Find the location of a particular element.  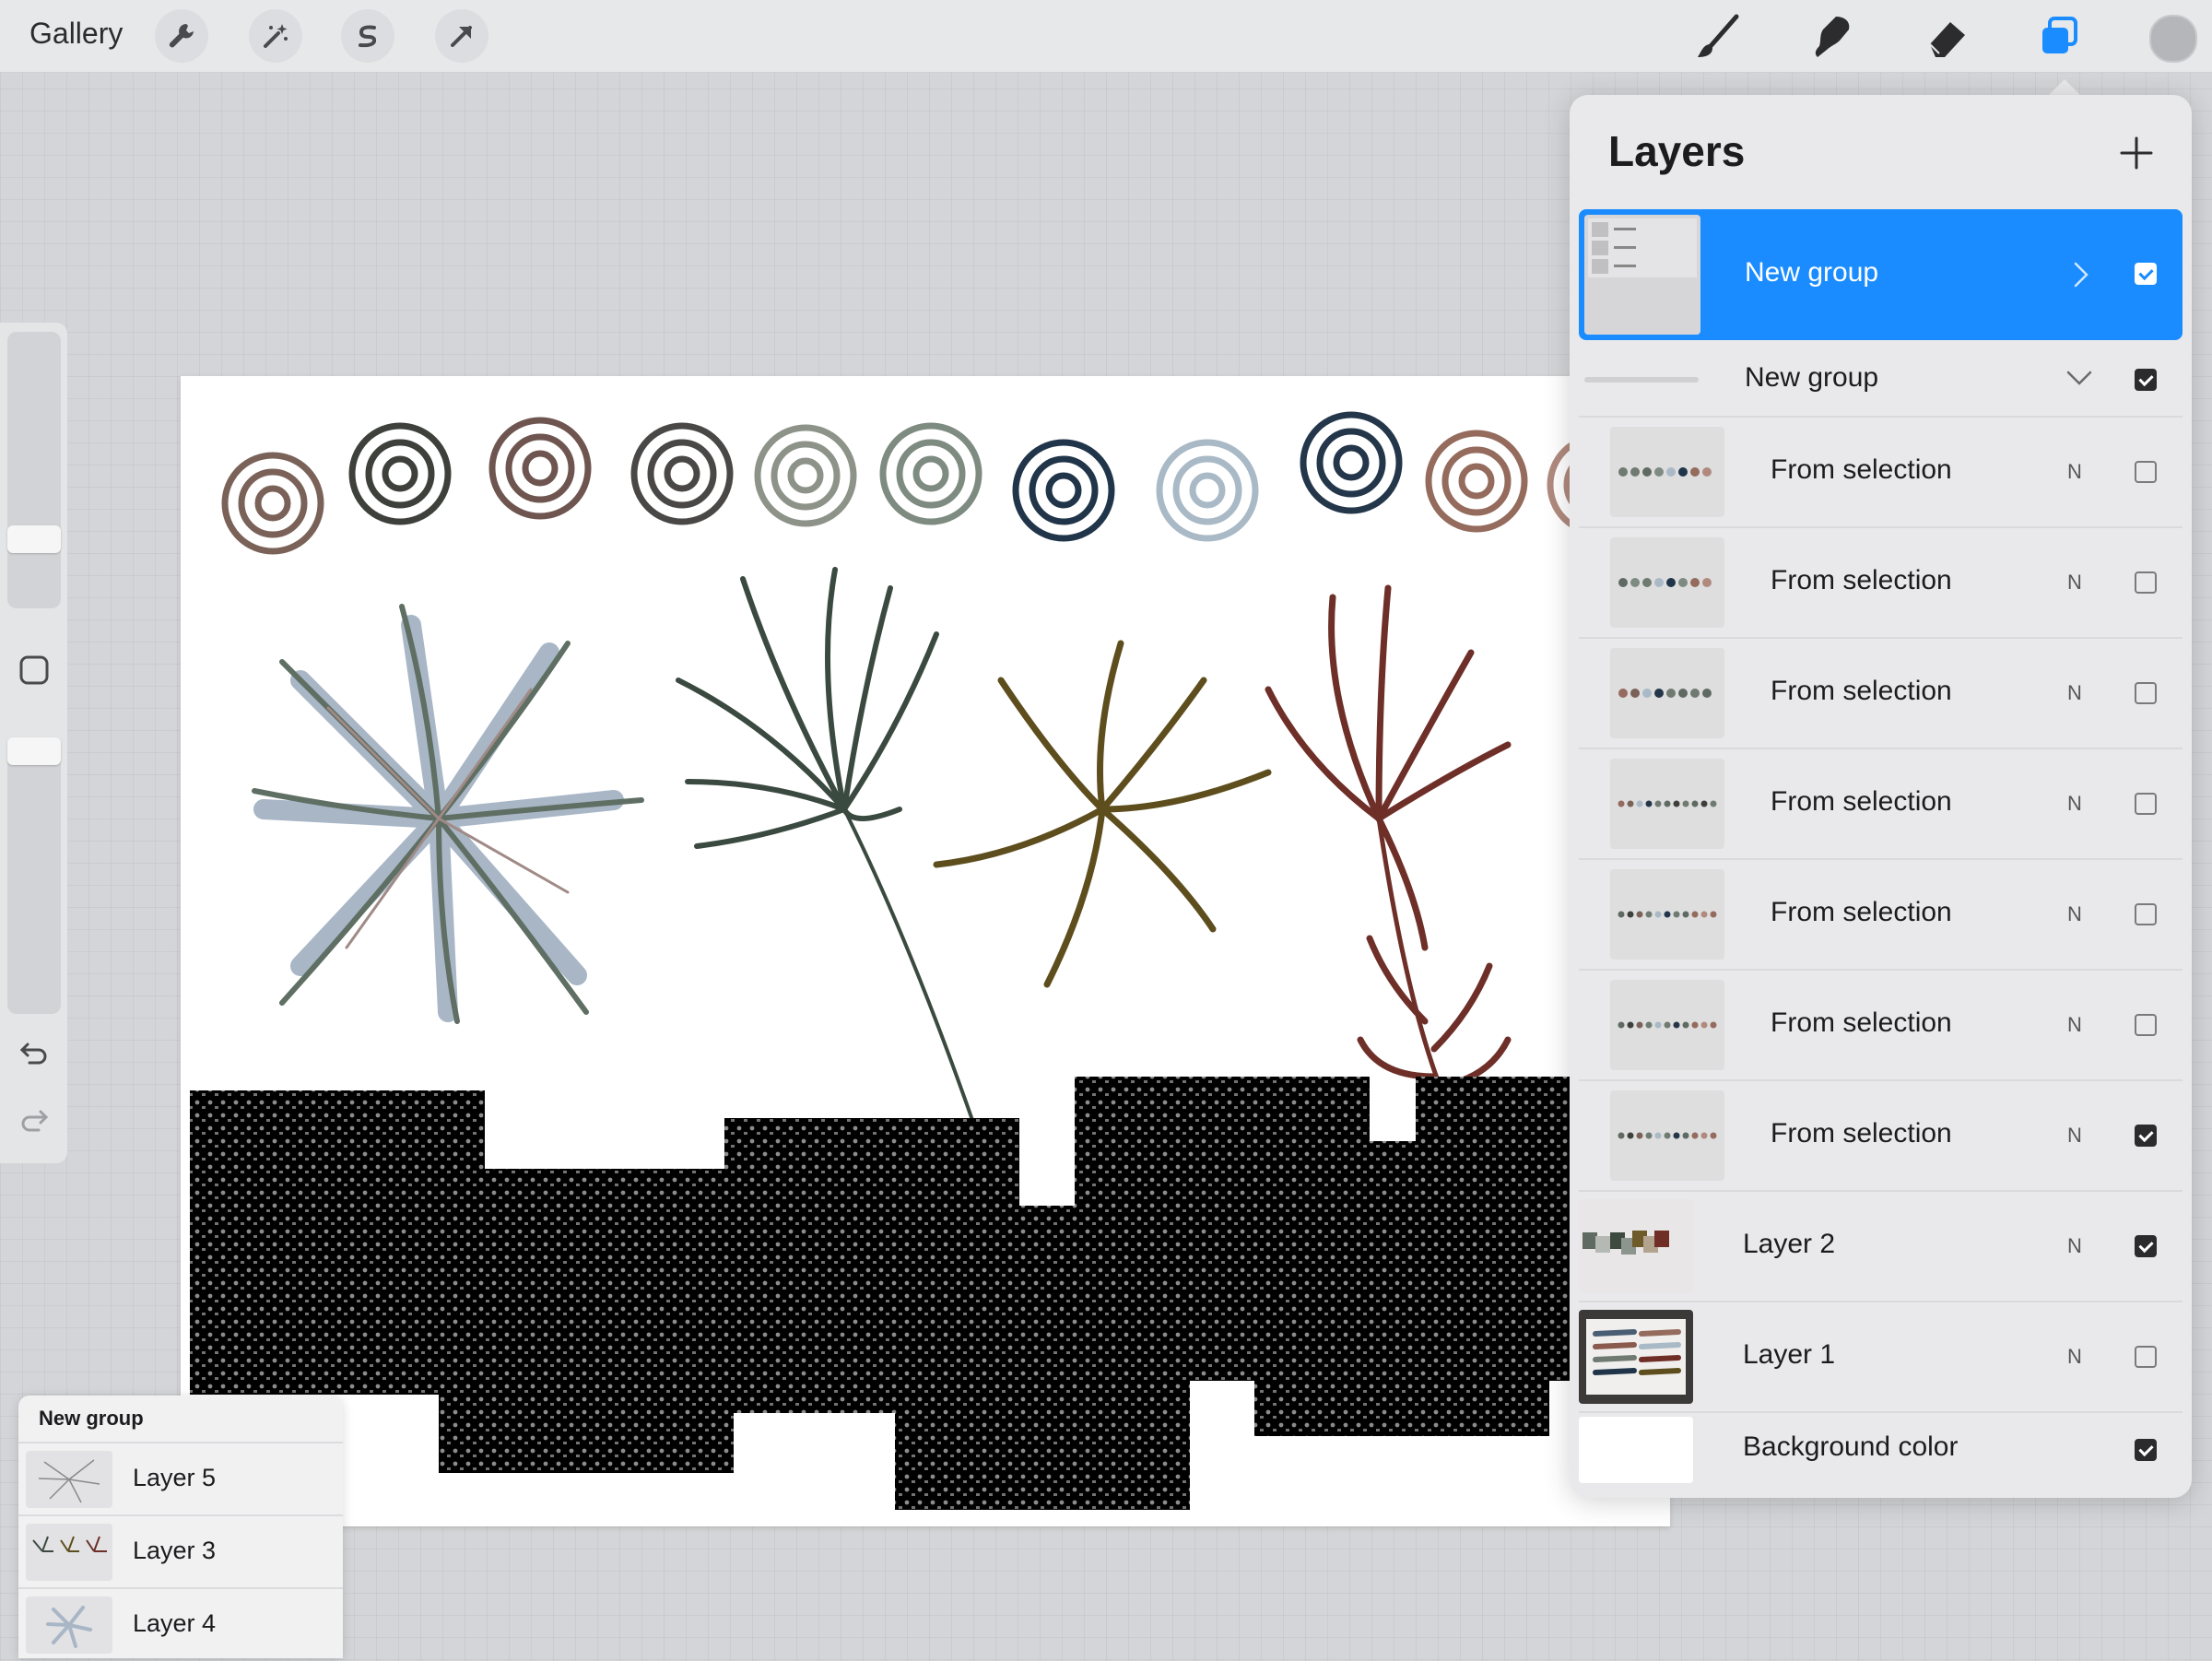

popup-layer-row: Layer 5 is located at coordinates (180, 1479).